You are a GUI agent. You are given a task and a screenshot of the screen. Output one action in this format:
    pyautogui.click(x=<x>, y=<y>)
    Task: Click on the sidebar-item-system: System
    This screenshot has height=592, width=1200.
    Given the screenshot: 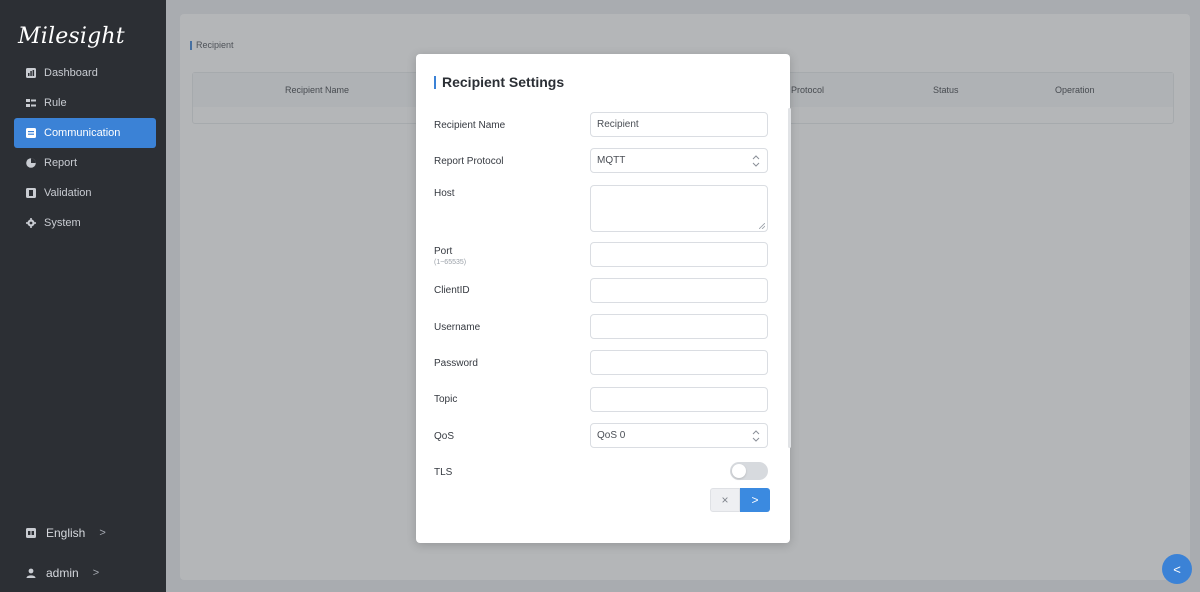 What is the action you would take?
    pyautogui.click(x=86, y=223)
    